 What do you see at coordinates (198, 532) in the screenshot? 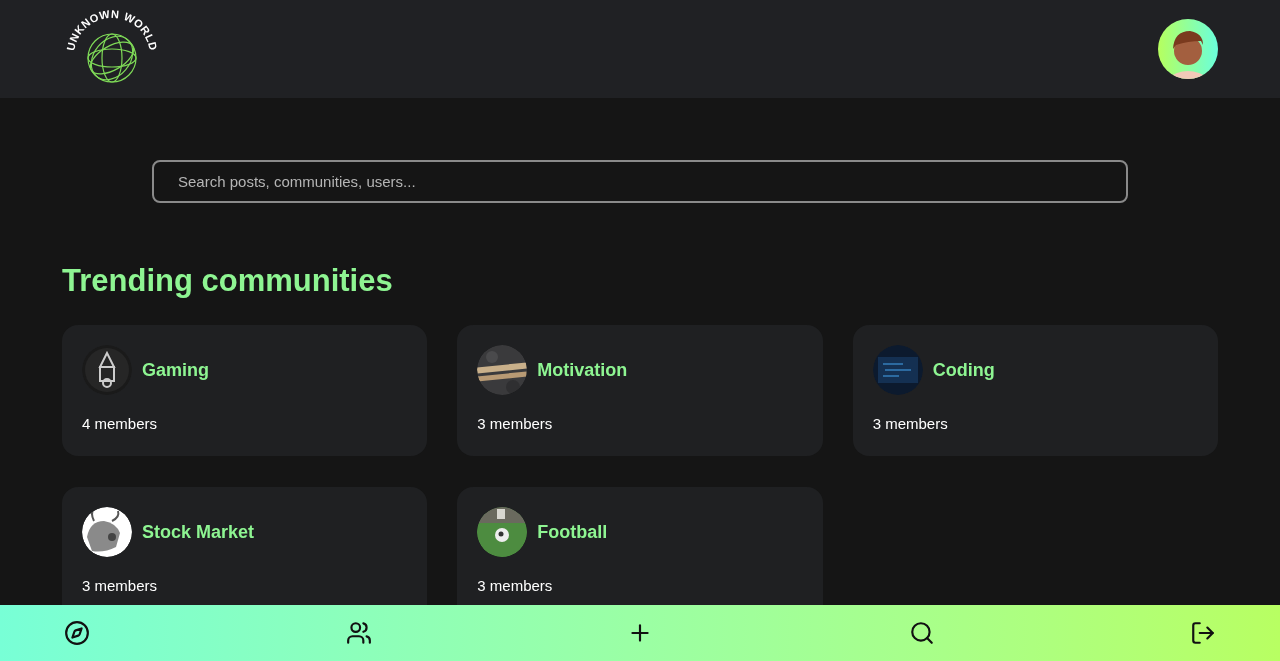
I see `community-name: Stock Market` at bounding box center [198, 532].